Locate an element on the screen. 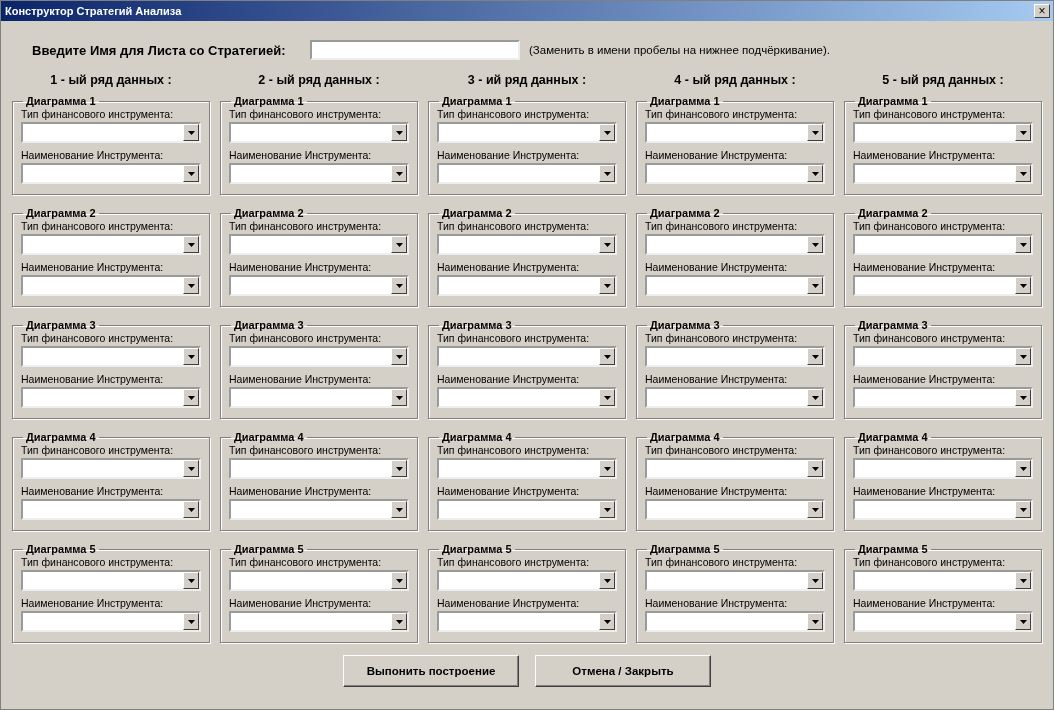 This screenshot has height=710, width=1054. sheet-name-field is located at coordinates (415, 50).